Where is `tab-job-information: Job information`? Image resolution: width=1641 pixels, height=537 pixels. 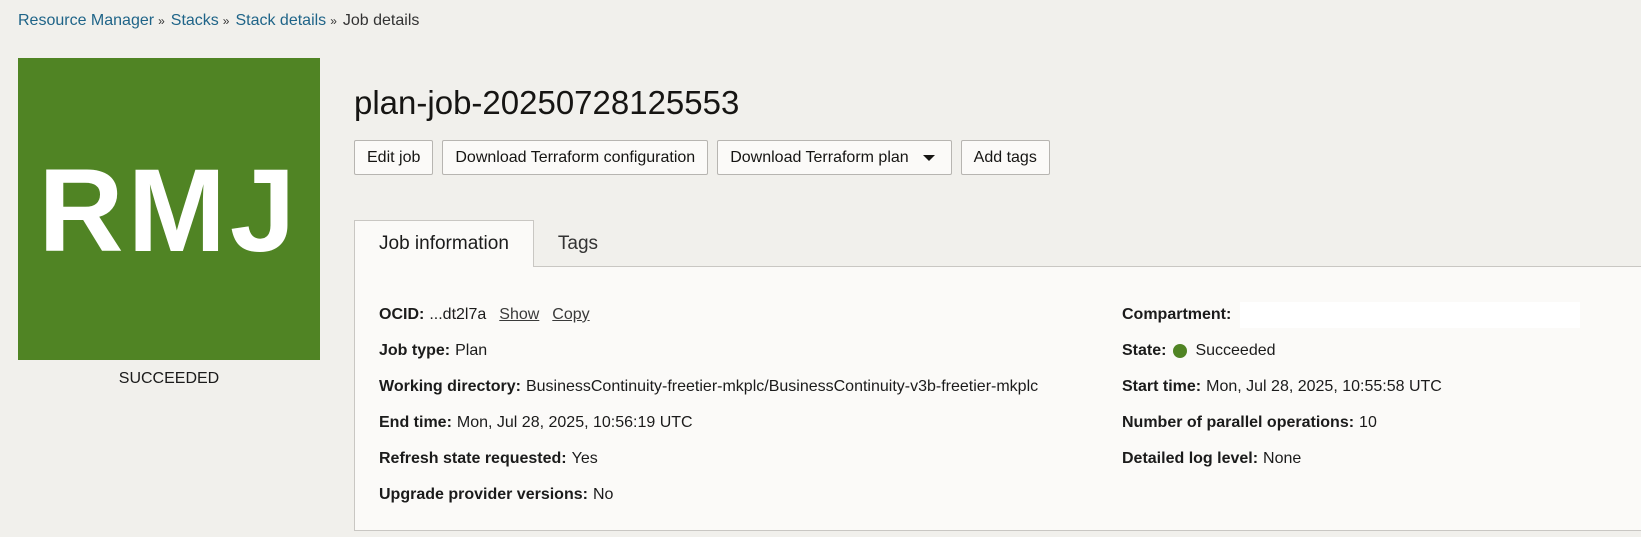
tab-job-information: Job information is located at coordinates (444, 243).